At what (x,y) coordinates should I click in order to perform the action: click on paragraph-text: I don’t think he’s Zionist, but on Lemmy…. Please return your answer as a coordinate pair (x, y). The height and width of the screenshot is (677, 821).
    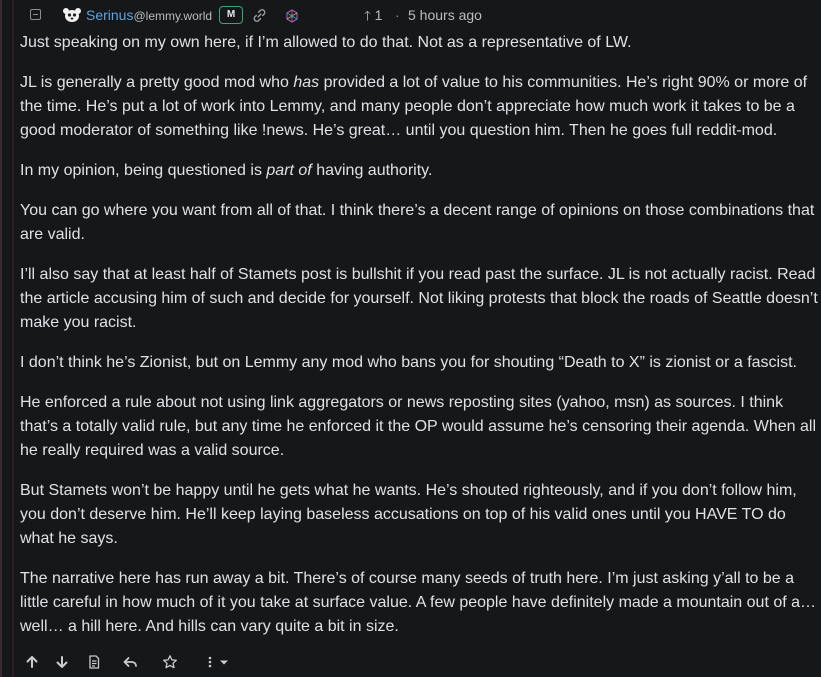
    Looking at the image, I should click on (408, 362).